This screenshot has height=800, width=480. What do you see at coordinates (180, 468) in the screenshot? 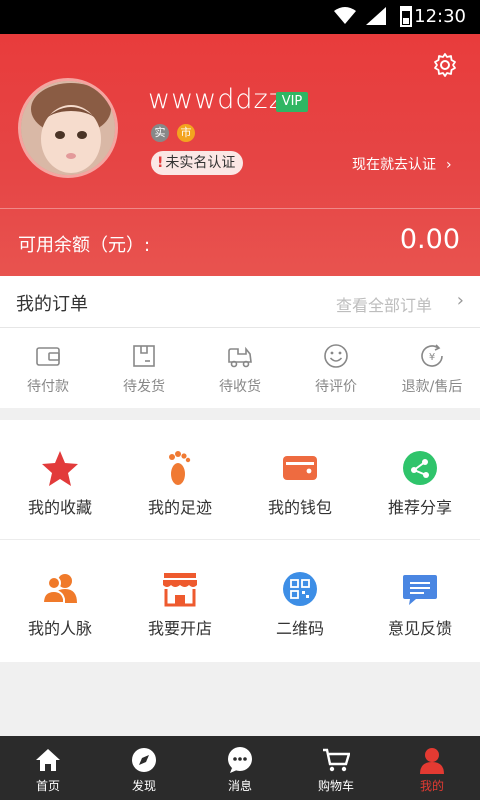
I see `footprint-icon` at bounding box center [180, 468].